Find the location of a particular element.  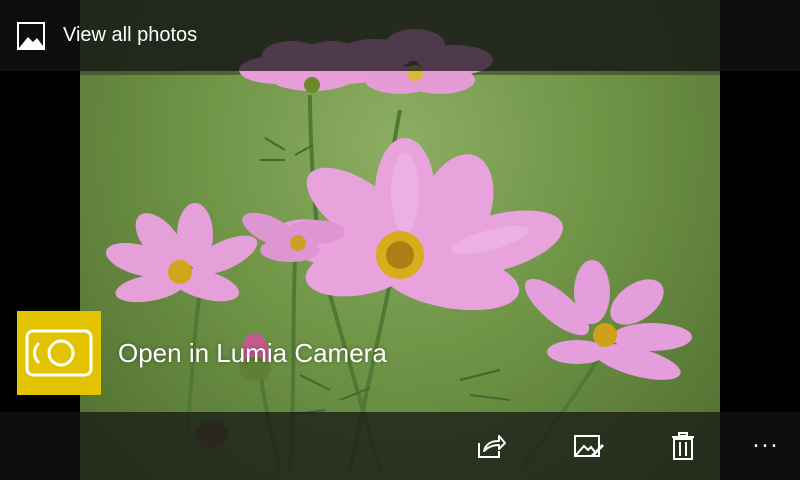

photos-icon is located at coordinates (31, 35).